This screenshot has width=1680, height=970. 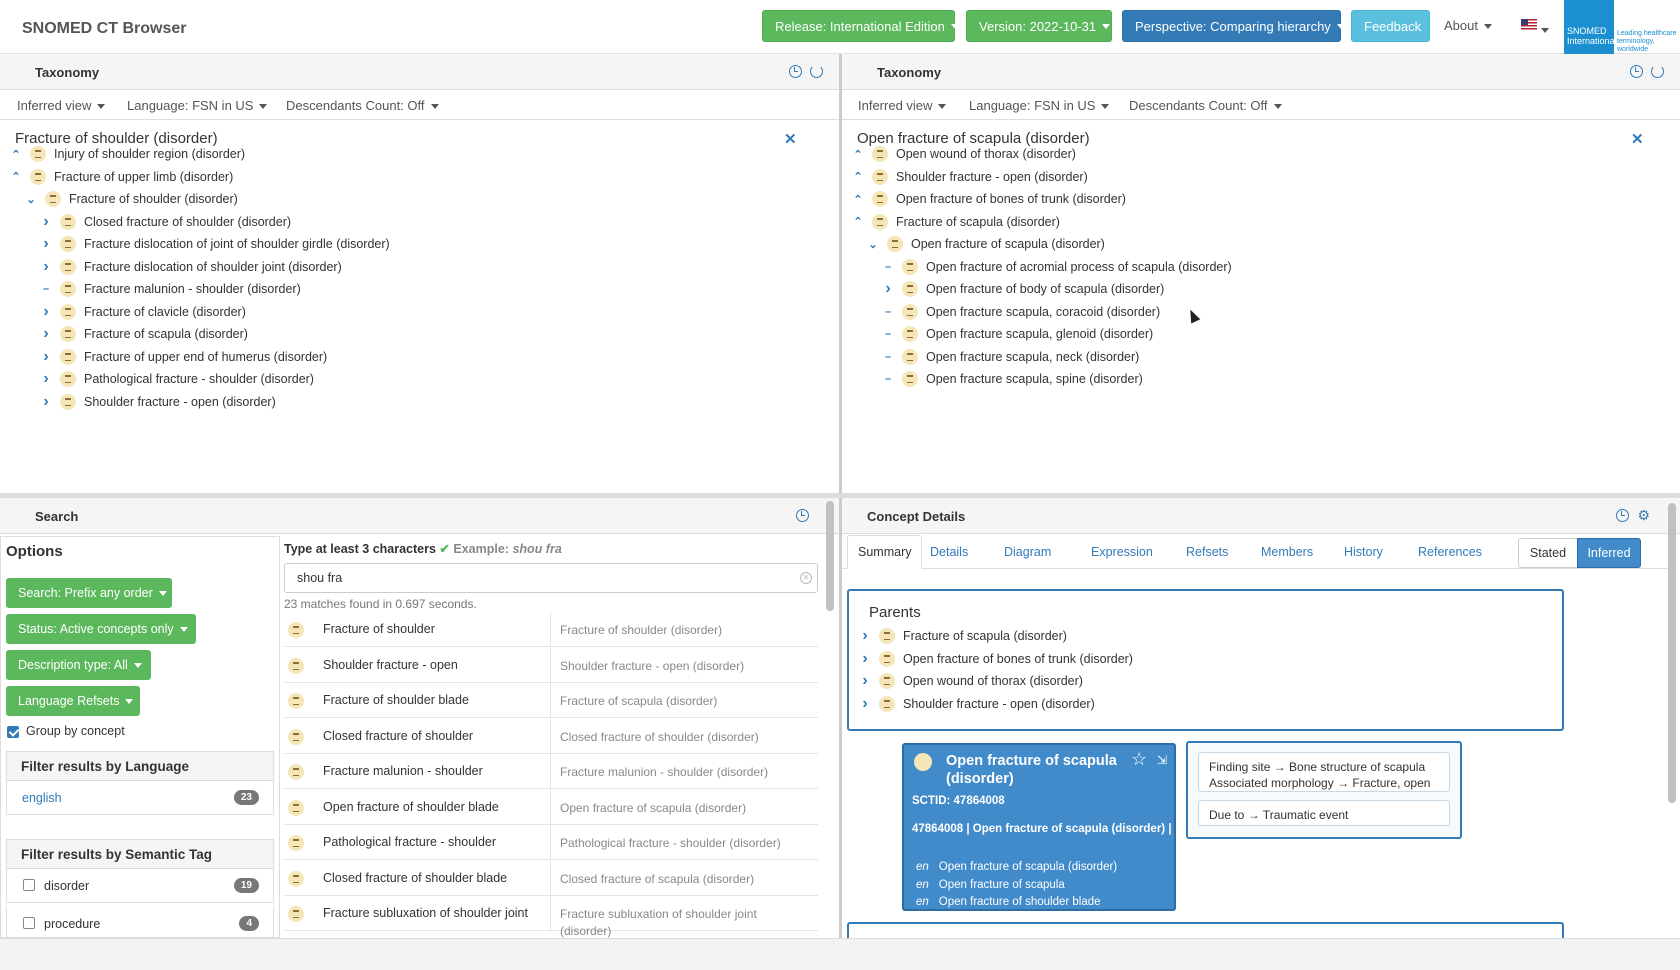 I want to click on tab-members: Members, so click(x=1287, y=552).